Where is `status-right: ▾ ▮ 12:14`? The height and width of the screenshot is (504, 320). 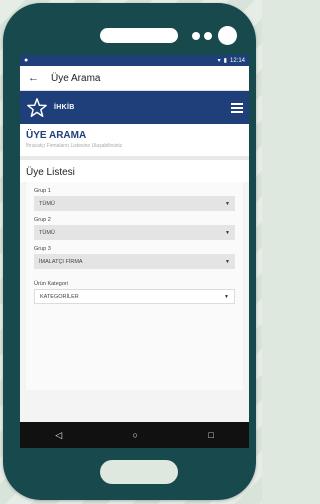
status-right: ▾ ▮ 12:14 is located at coordinates (231, 61).